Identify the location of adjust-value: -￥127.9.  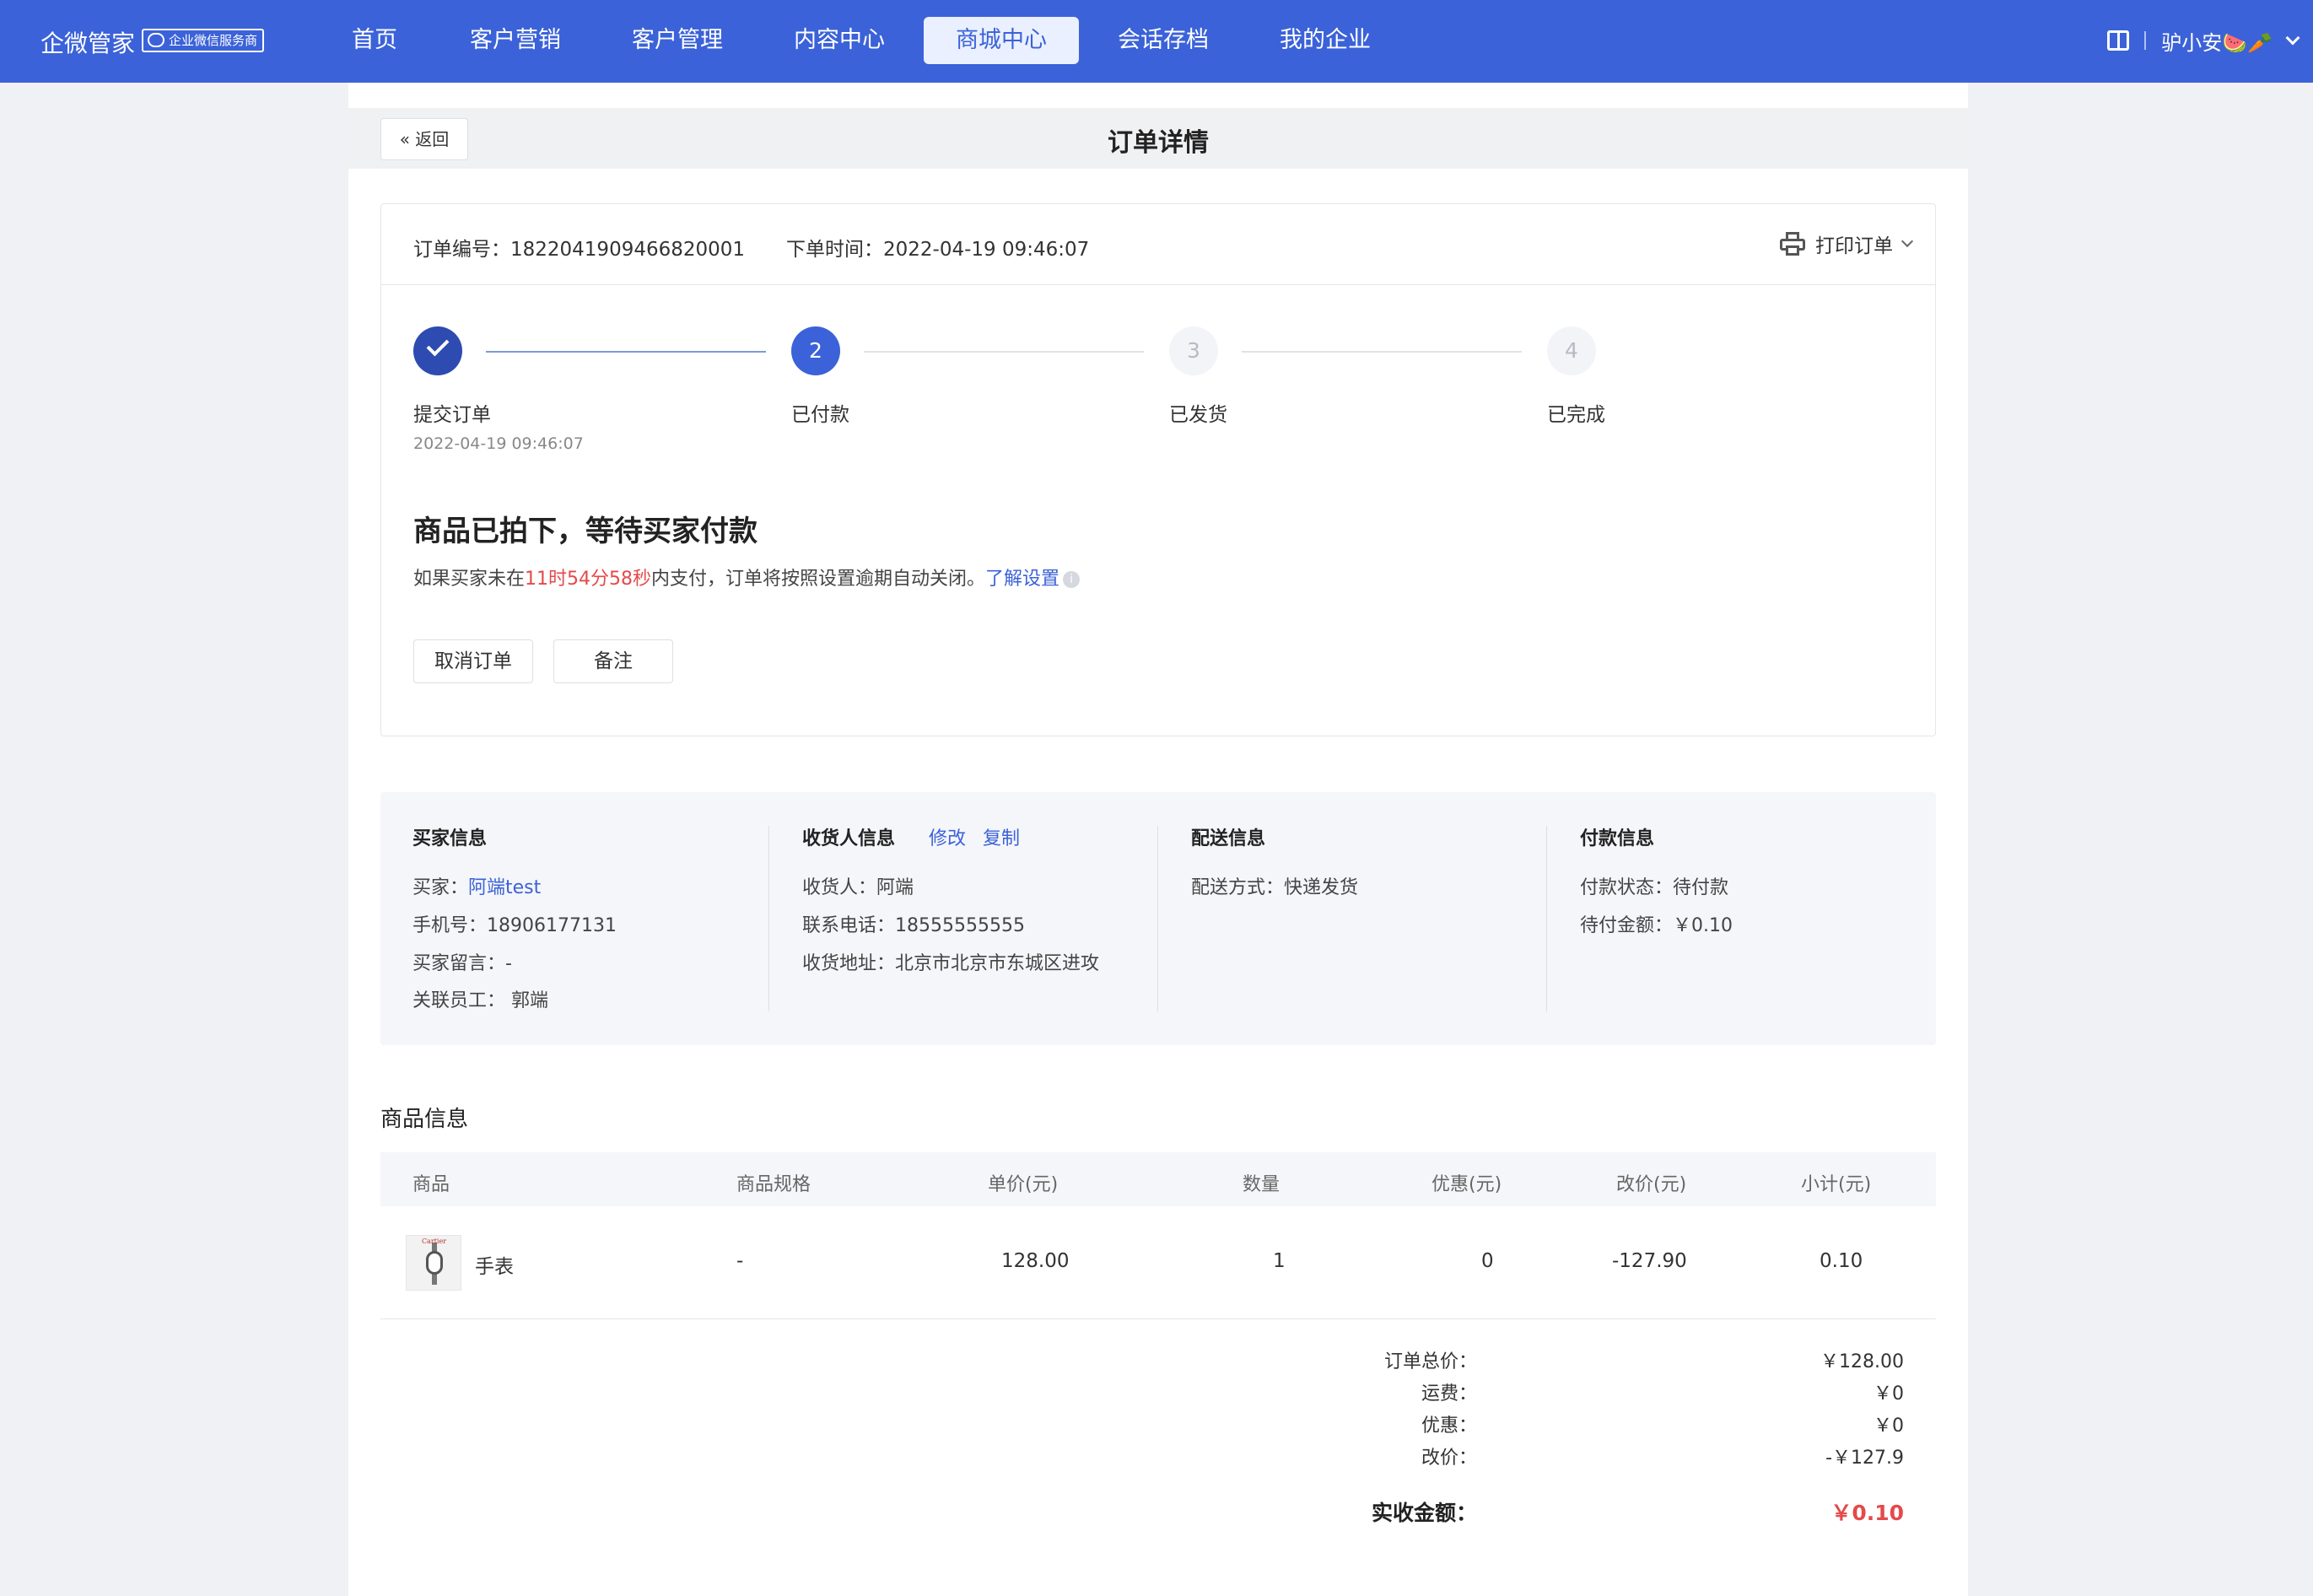
(1864, 1459).